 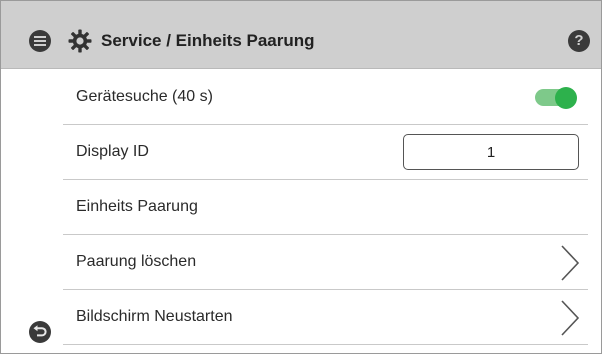 What do you see at coordinates (136, 261) in the screenshot?
I see `row-label: Paarung löschen` at bounding box center [136, 261].